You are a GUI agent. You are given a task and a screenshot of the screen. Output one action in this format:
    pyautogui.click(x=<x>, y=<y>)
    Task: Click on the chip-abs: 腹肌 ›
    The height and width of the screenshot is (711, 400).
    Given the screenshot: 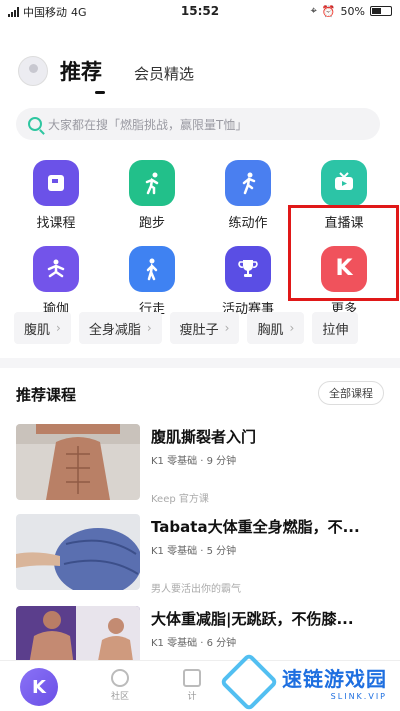 What is the action you would take?
    pyautogui.click(x=42, y=328)
    